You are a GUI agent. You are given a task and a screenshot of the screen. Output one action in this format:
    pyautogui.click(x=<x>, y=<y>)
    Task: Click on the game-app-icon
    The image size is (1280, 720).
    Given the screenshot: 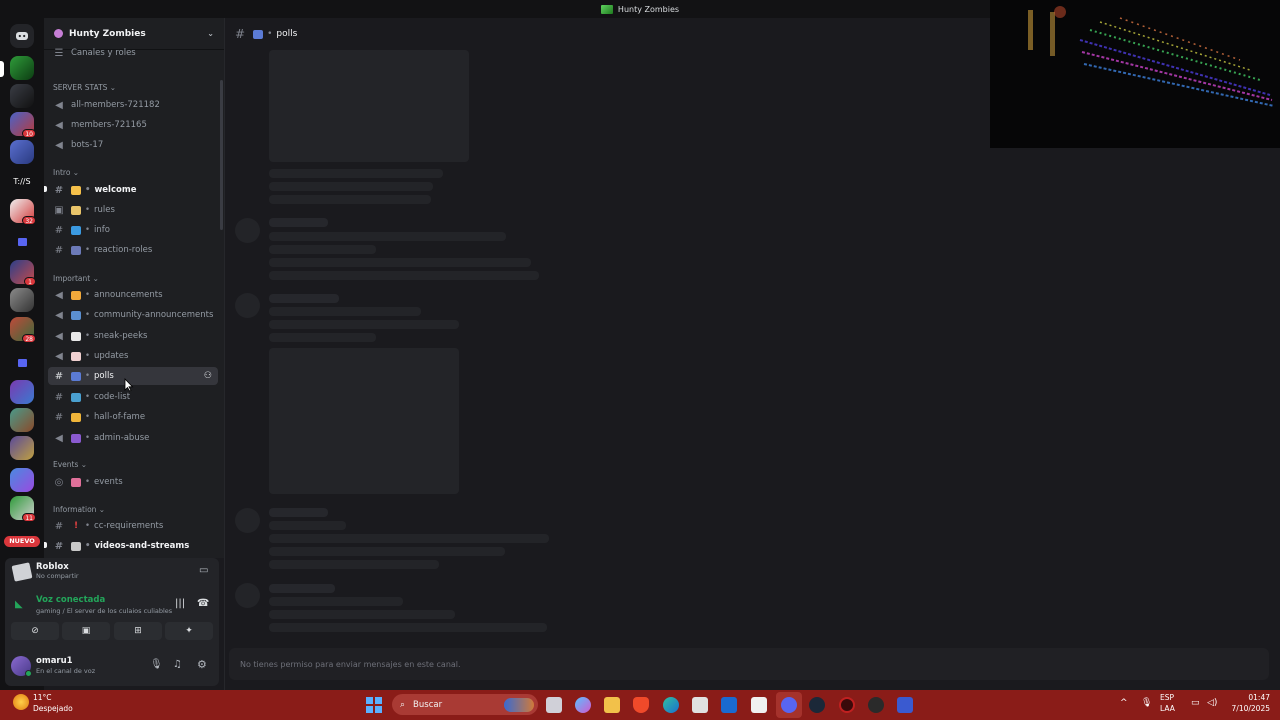 What is the action you would take?
    pyautogui.click(x=847, y=705)
    